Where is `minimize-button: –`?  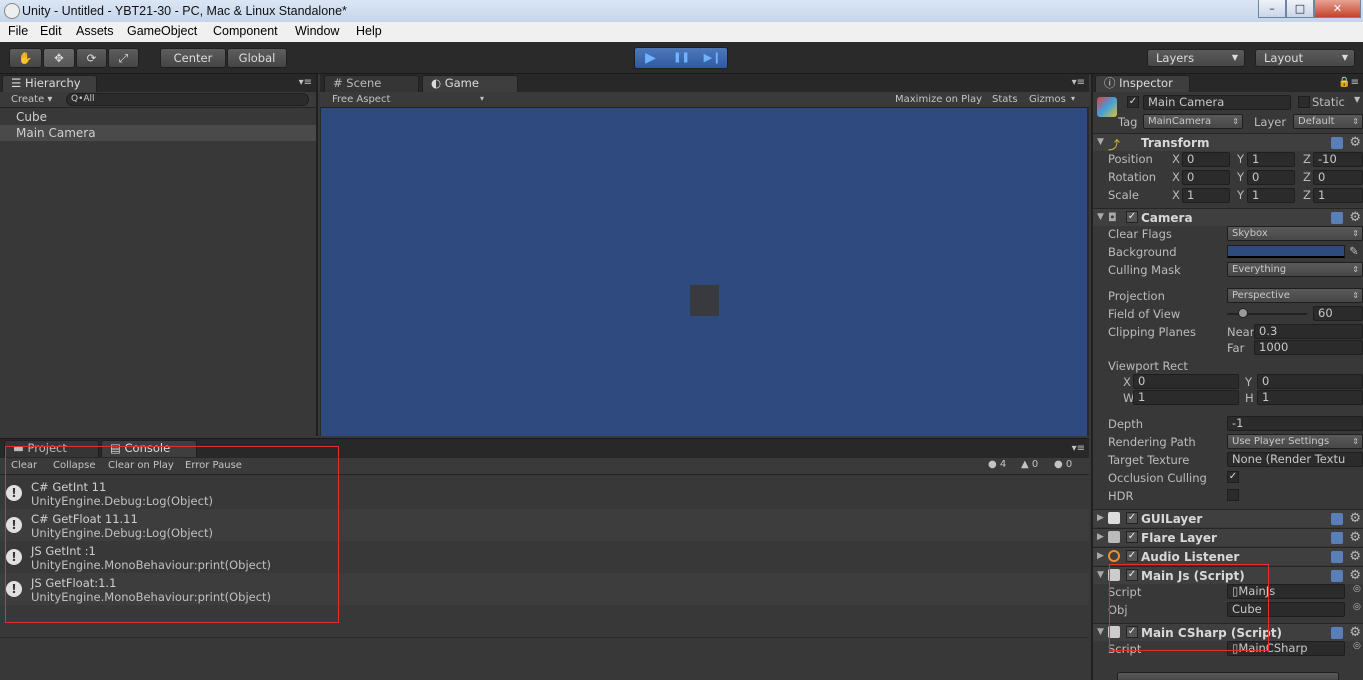
minimize-button: – is located at coordinates (1272, 9).